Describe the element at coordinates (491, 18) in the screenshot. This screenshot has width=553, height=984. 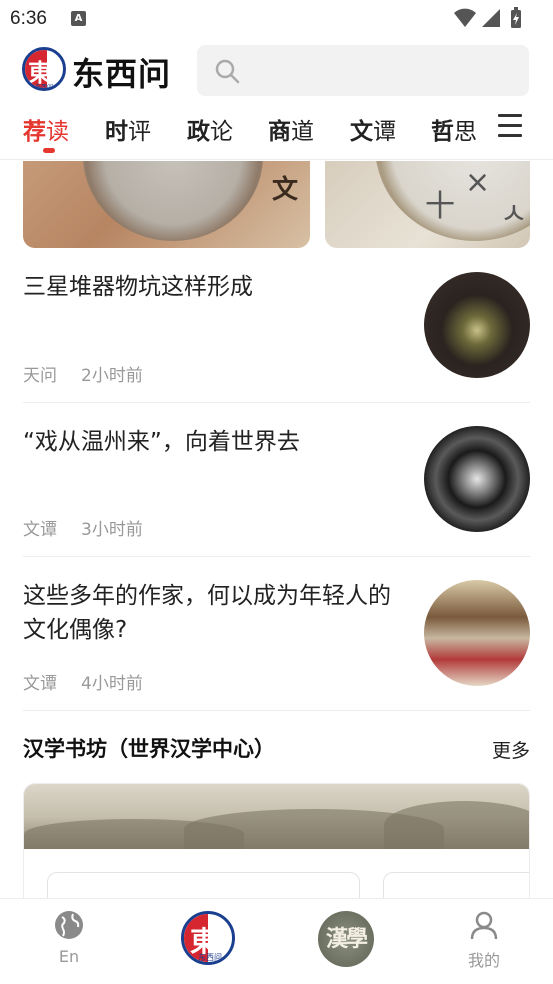
I see `signal-icon` at that location.